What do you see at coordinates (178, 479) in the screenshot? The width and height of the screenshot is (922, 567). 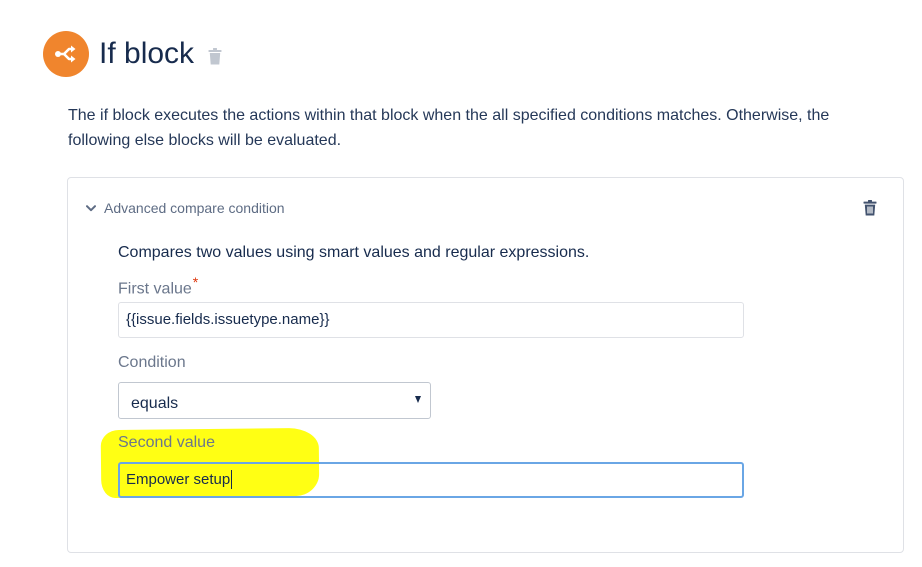 I see `second-value-text: Empower setup` at bounding box center [178, 479].